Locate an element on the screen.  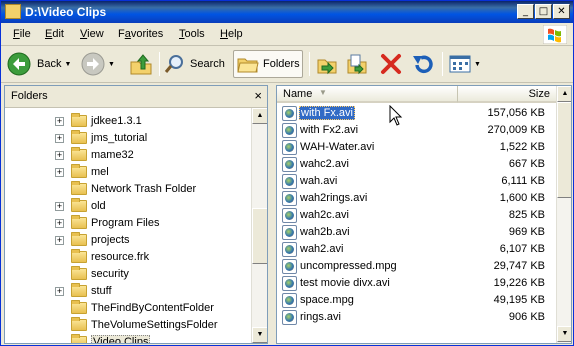
column-header-size: Size is located at coordinates (507, 94).